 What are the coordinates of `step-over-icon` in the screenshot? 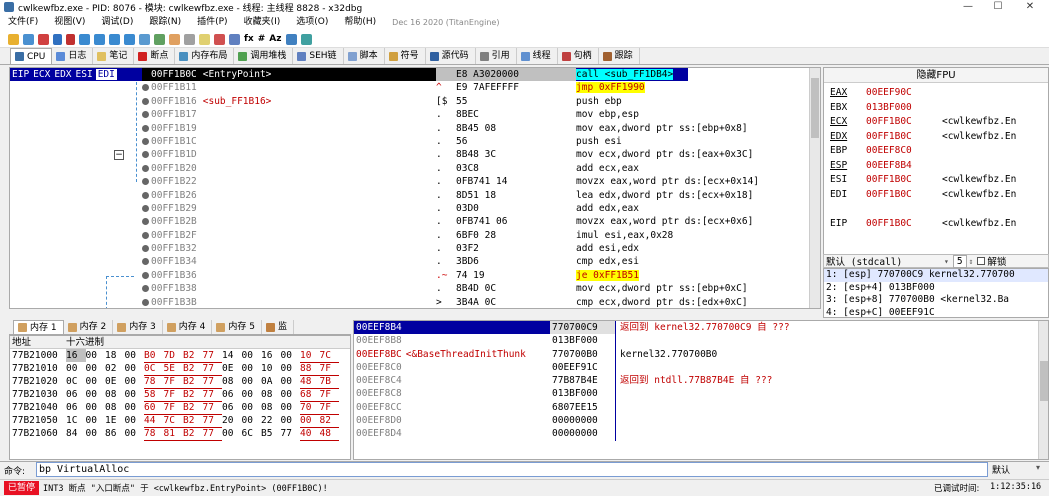 It's located at (99, 39).